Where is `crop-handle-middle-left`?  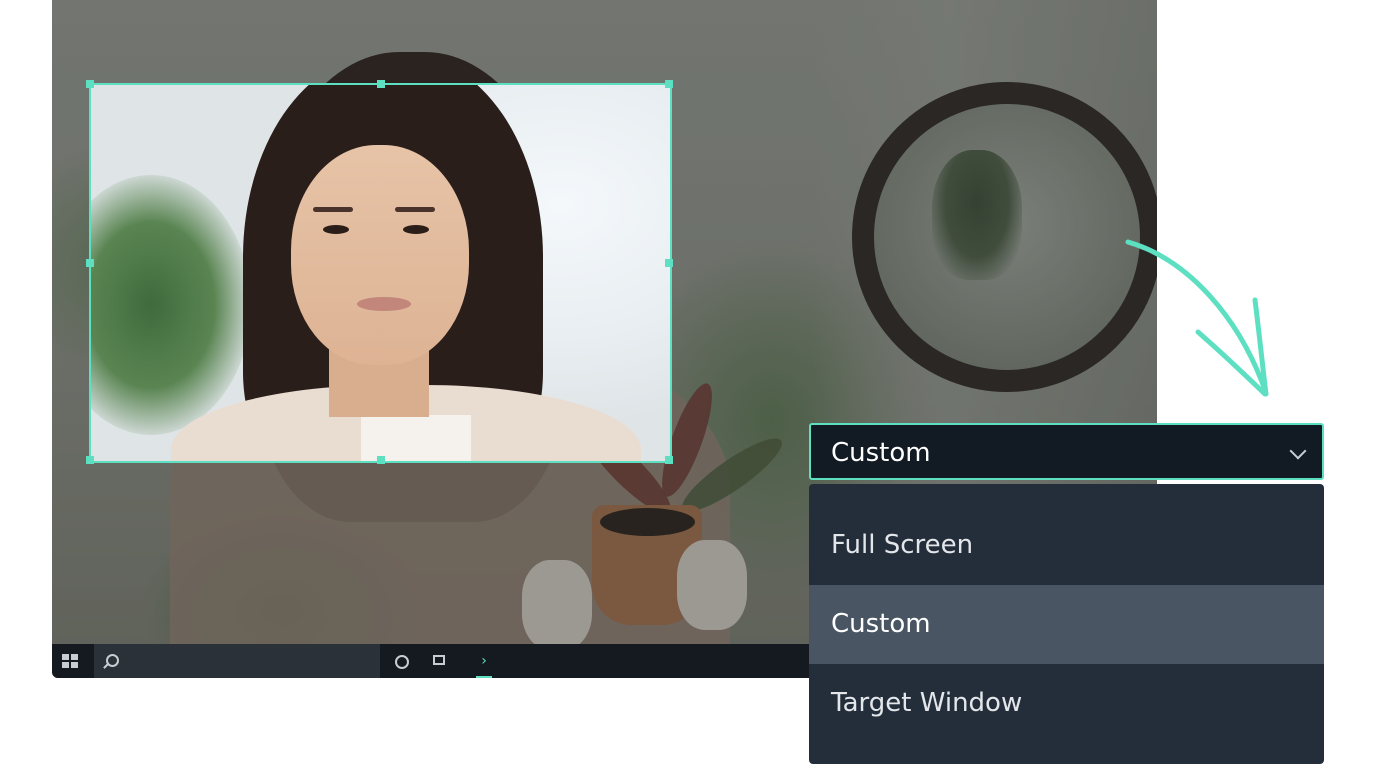
crop-handle-middle-left is located at coordinates (90, 263).